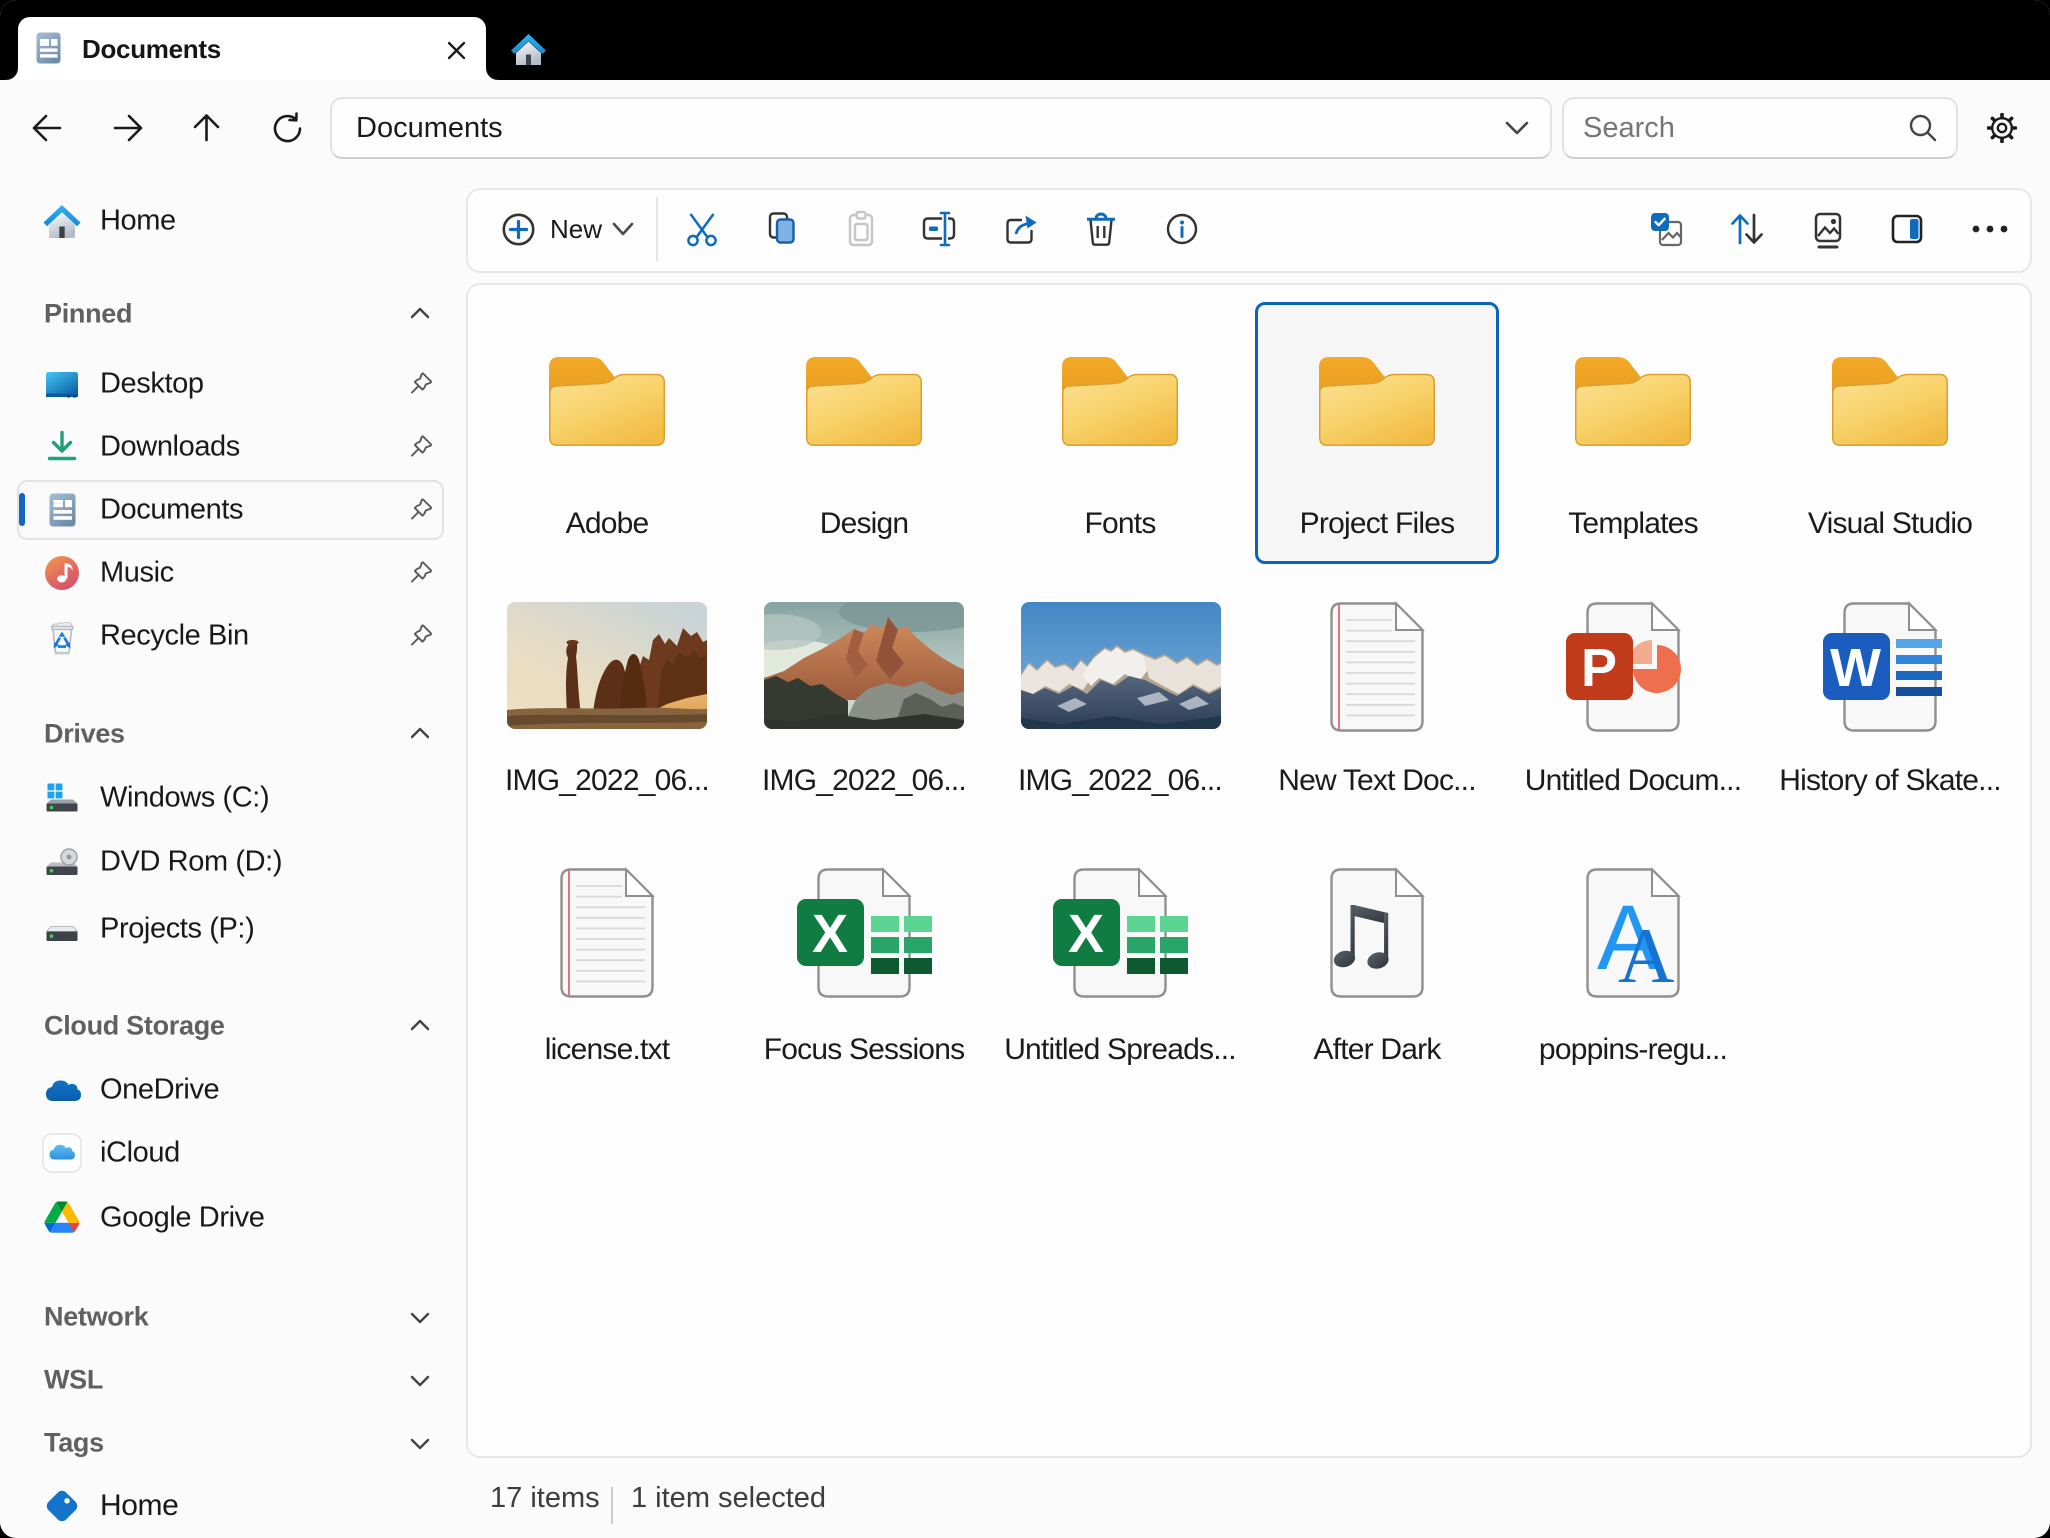  What do you see at coordinates (1599, 668) in the screenshot?
I see `svg-text: P` at bounding box center [1599, 668].